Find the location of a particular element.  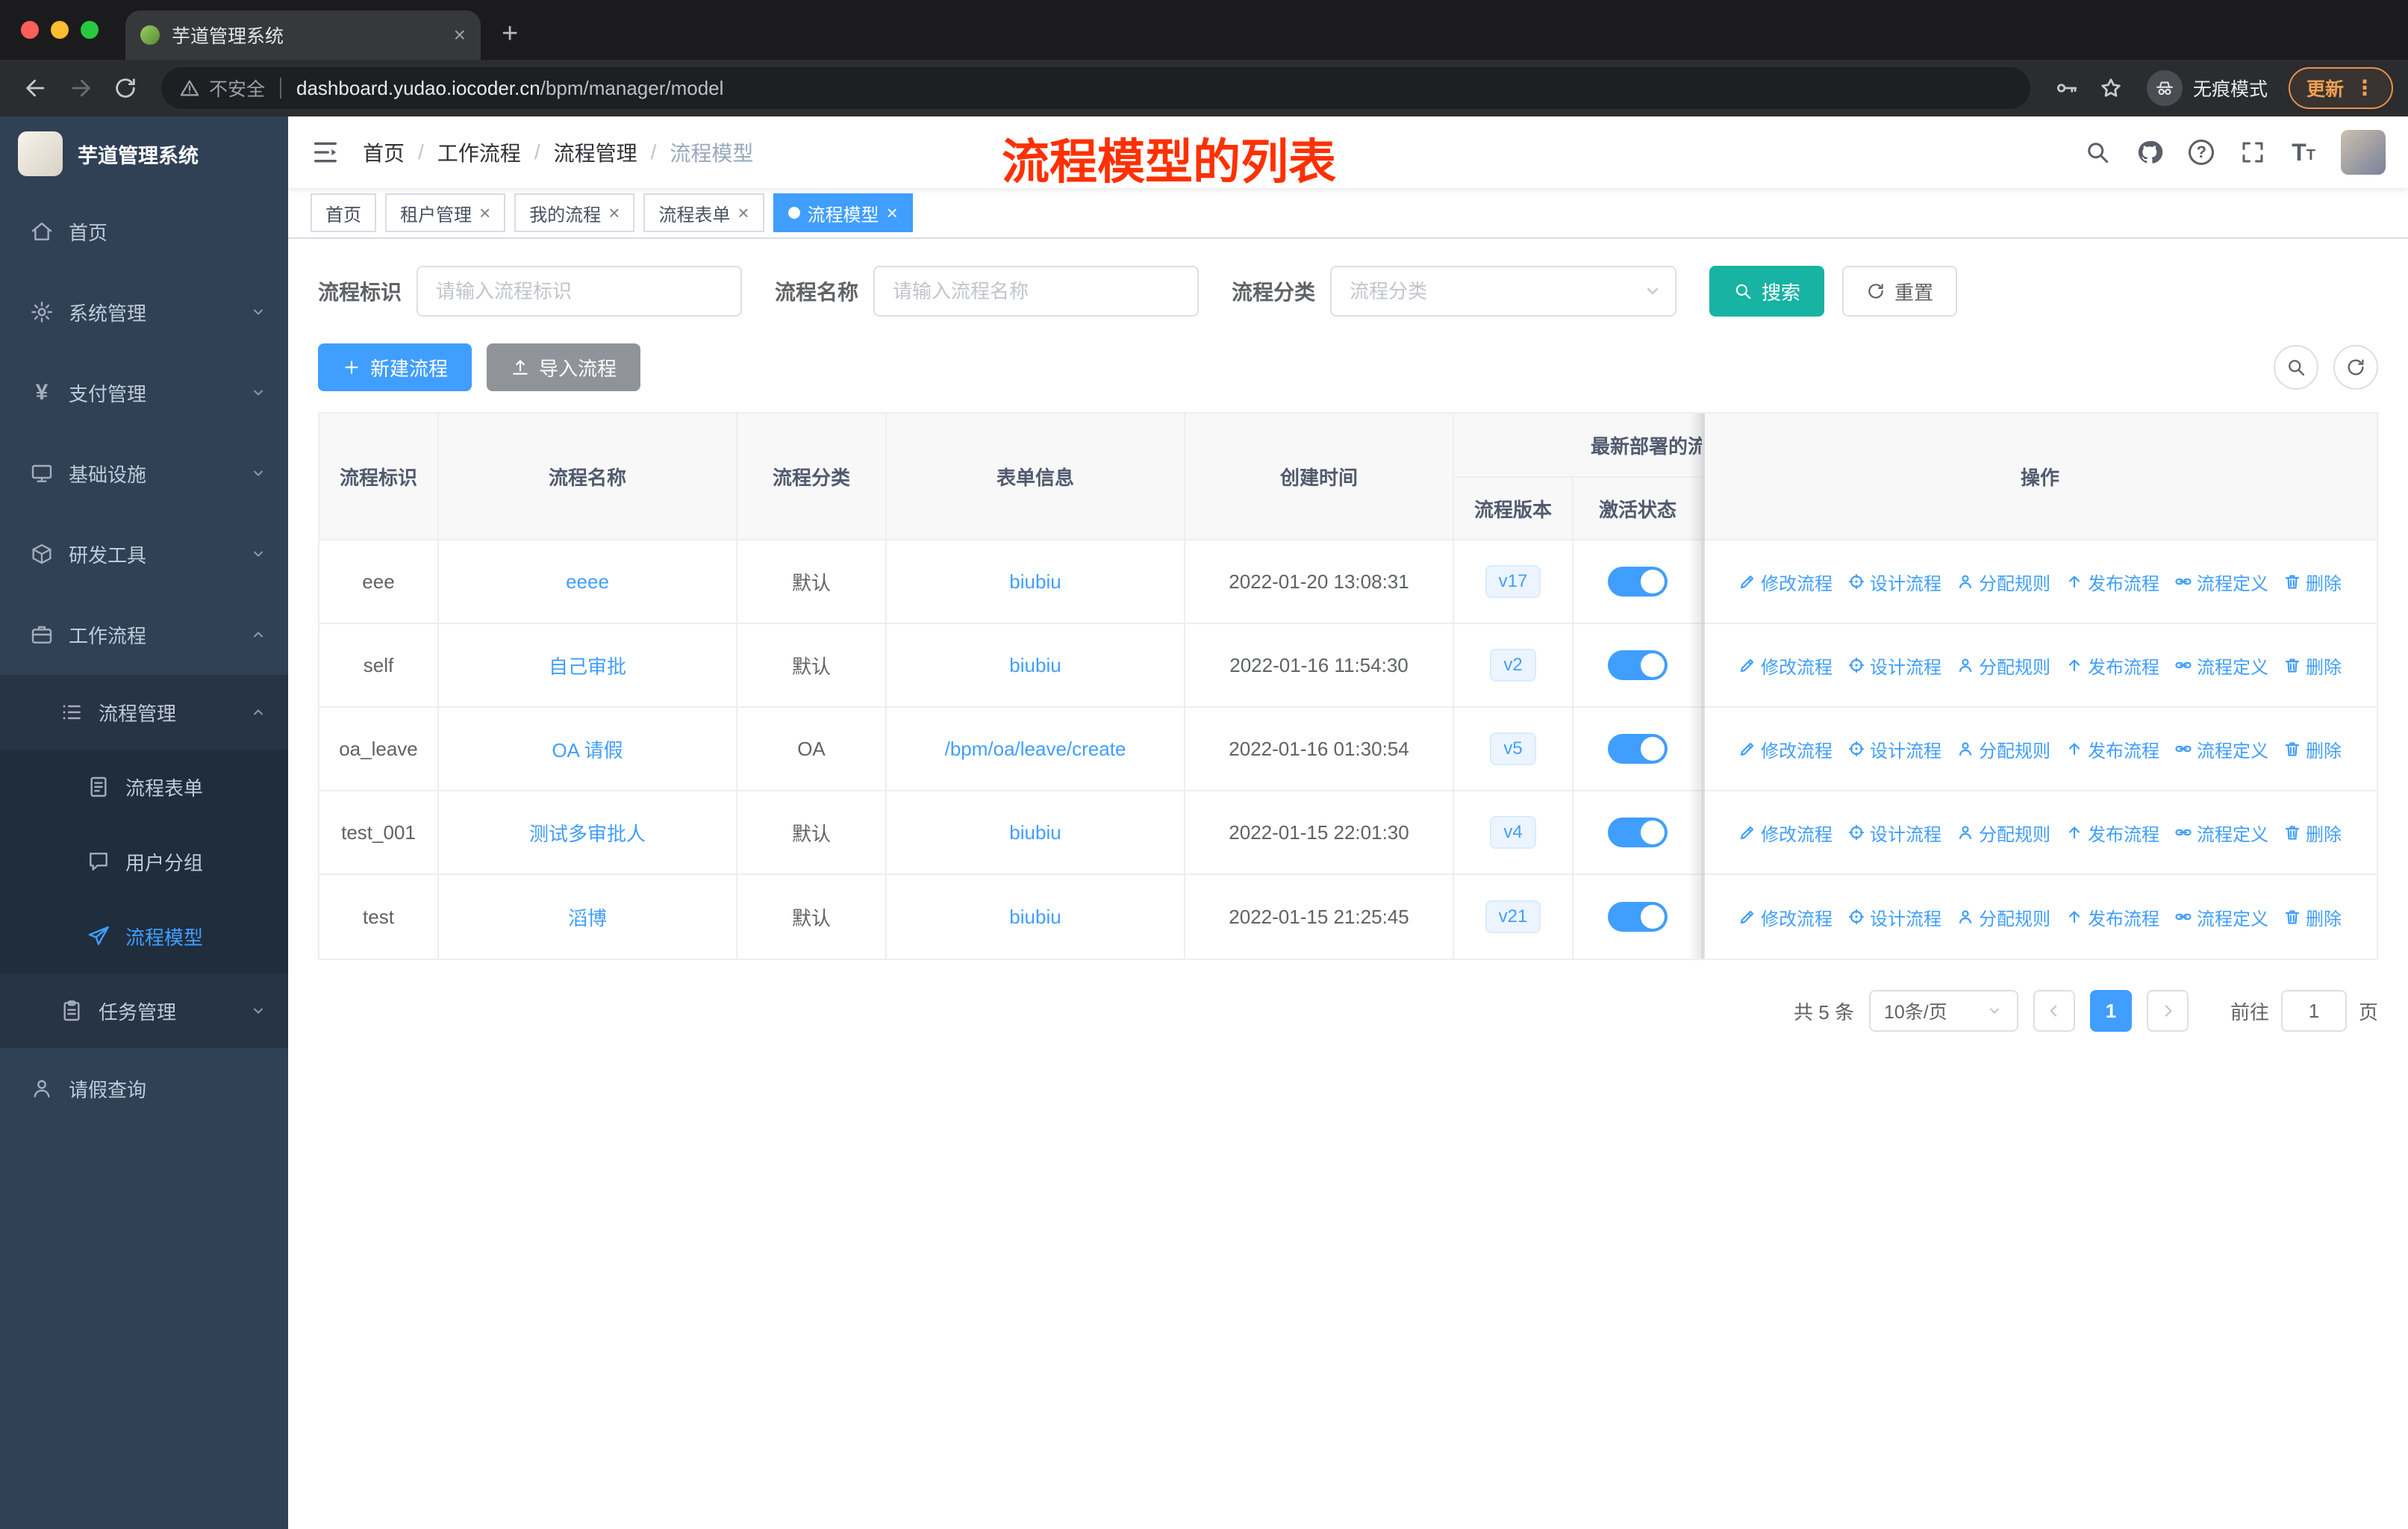

search-icon is located at coordinates (2097, 152).